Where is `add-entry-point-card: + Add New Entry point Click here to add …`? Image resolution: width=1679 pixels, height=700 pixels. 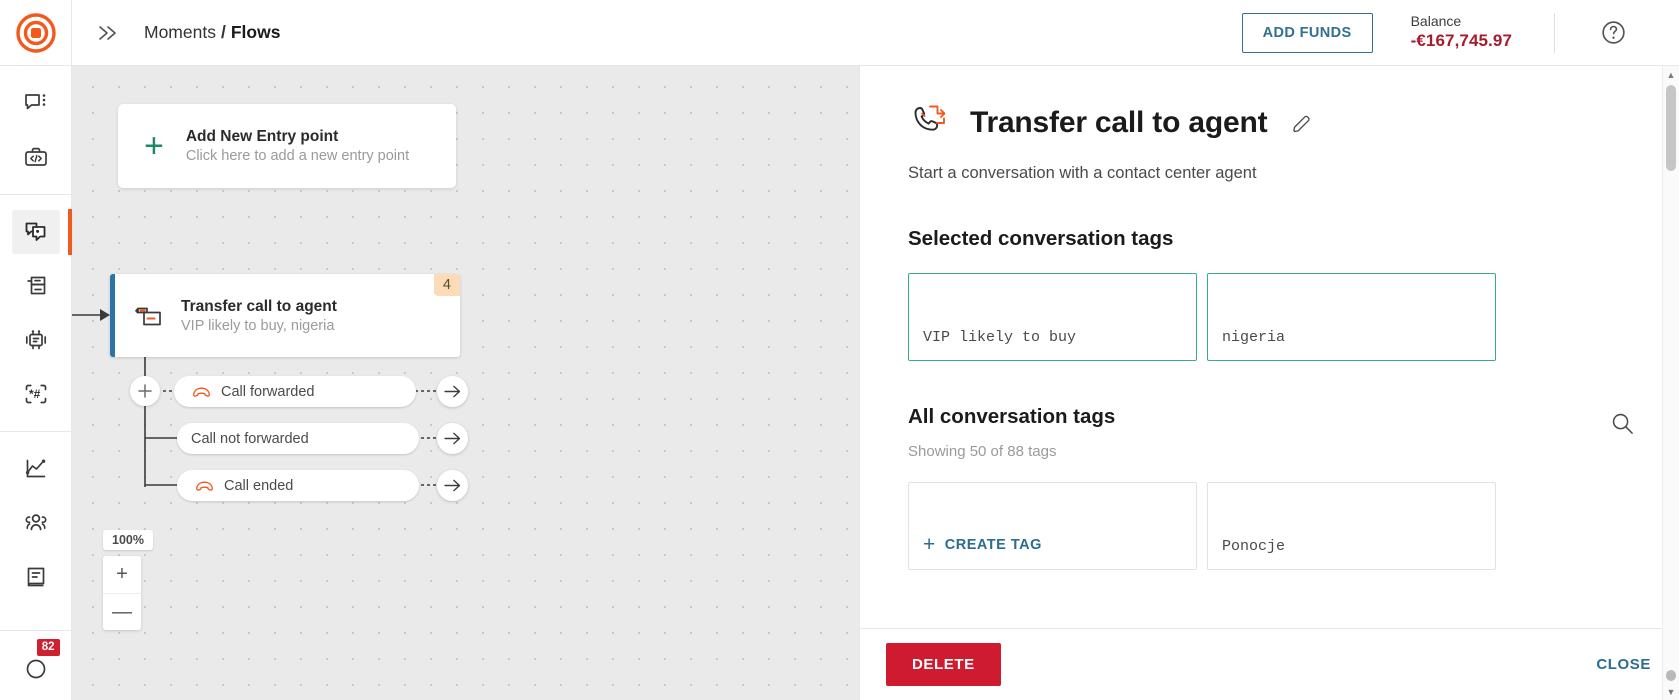 add-entry-point-card: + Add New Entry point Click here to add … is located at coordinates (287, 146).